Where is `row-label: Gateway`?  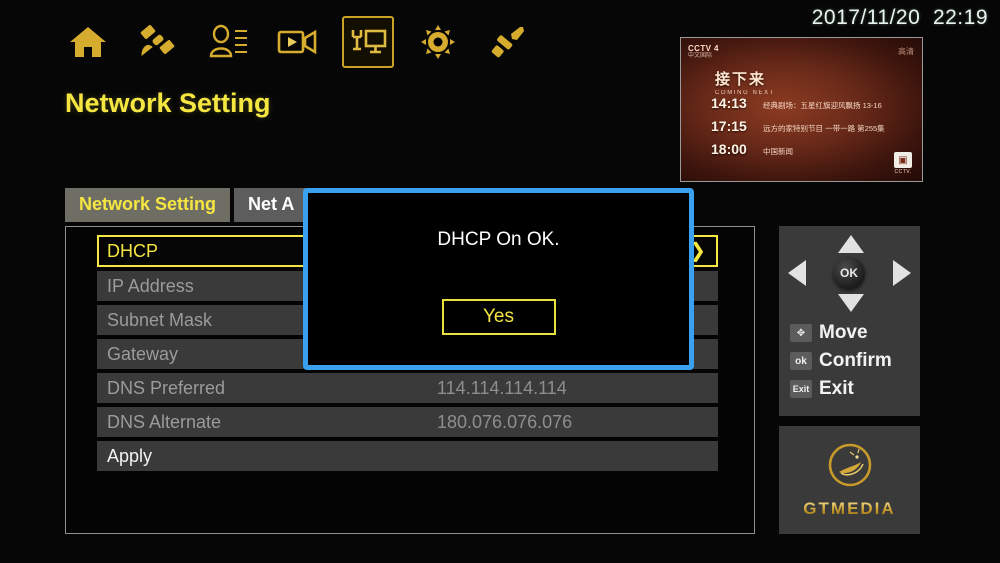 row-label: Gateway is located at coordinates (143, 353).